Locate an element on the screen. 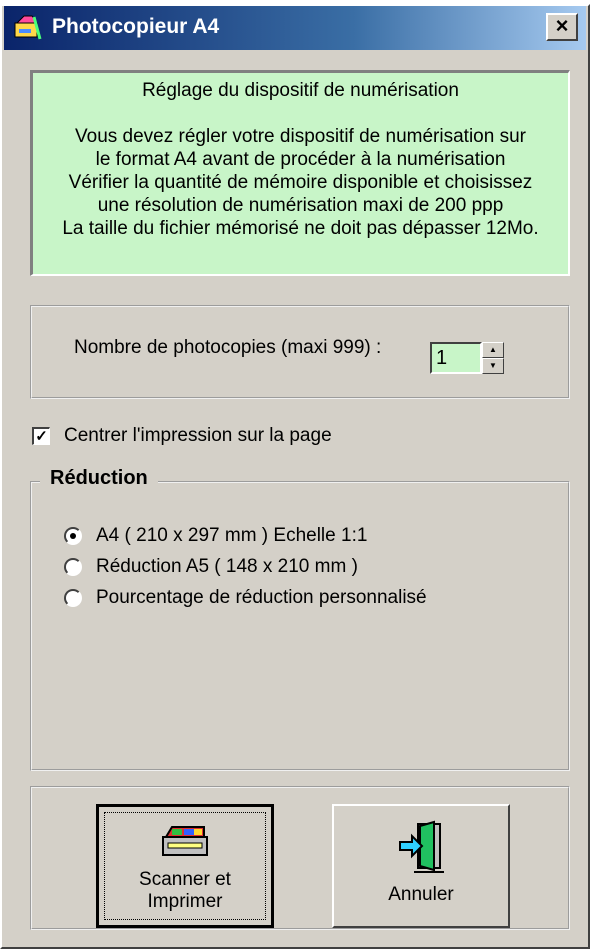 The width and height of the screenshot is (592, 951). copies-count-input: 1 is located at coordinates (456, 358).